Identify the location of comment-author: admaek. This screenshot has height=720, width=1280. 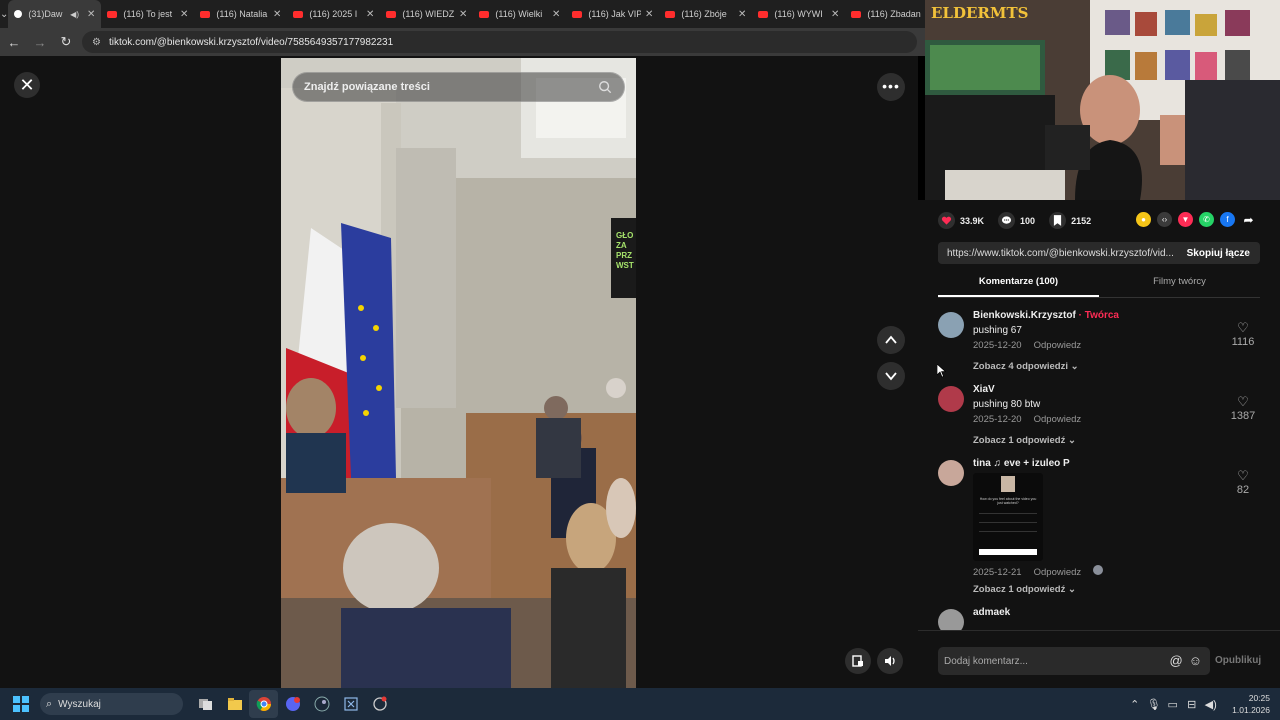
(1120, 612).